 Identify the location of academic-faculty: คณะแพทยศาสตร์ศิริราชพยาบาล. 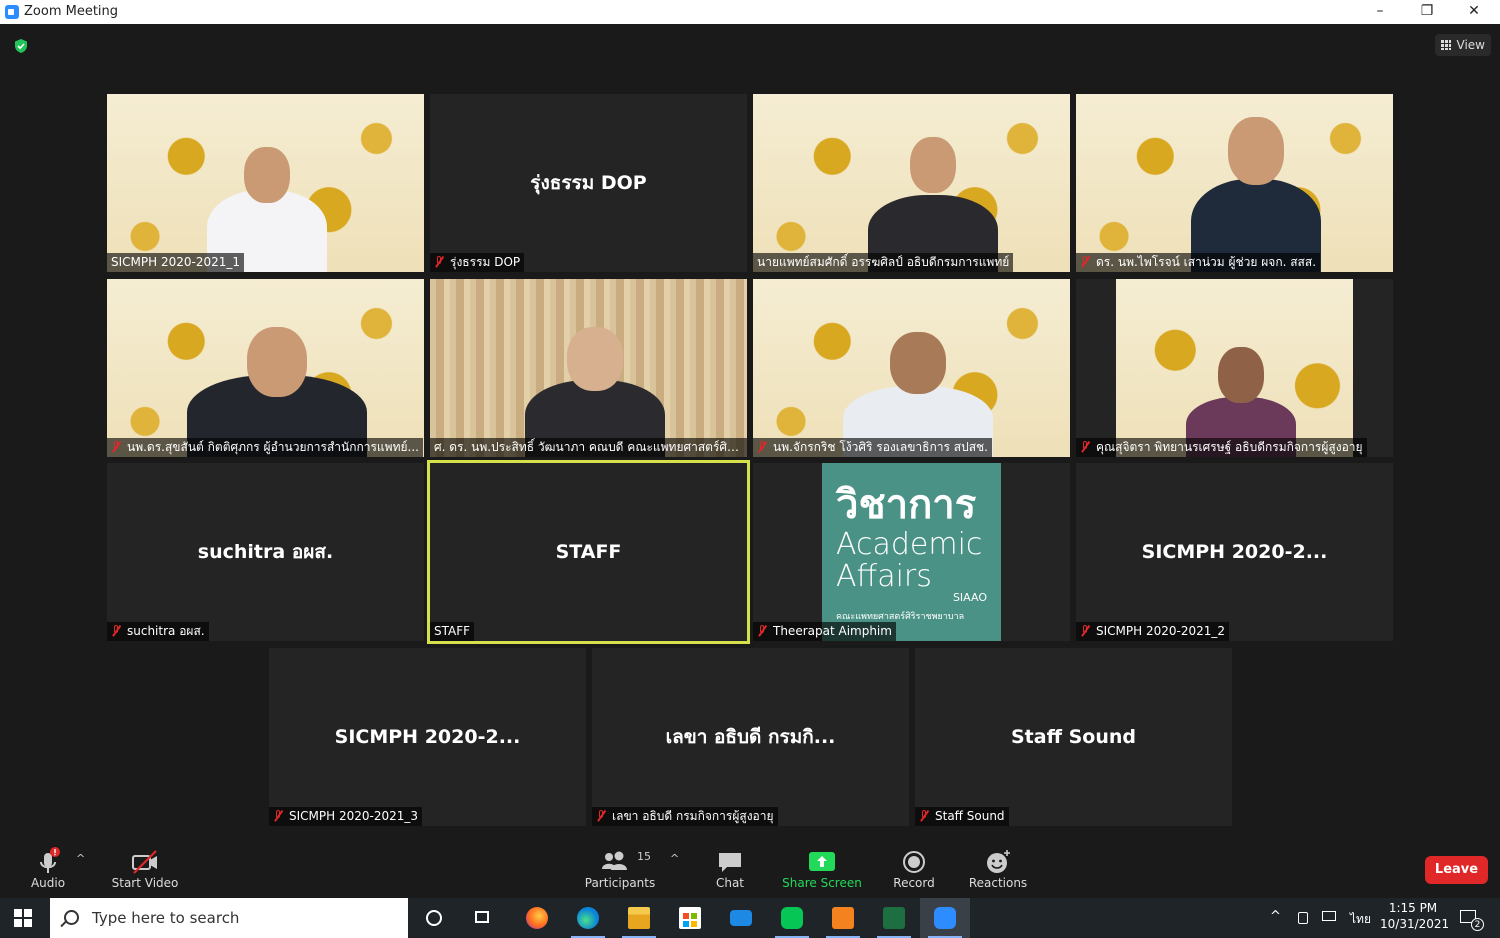
(900, 617).